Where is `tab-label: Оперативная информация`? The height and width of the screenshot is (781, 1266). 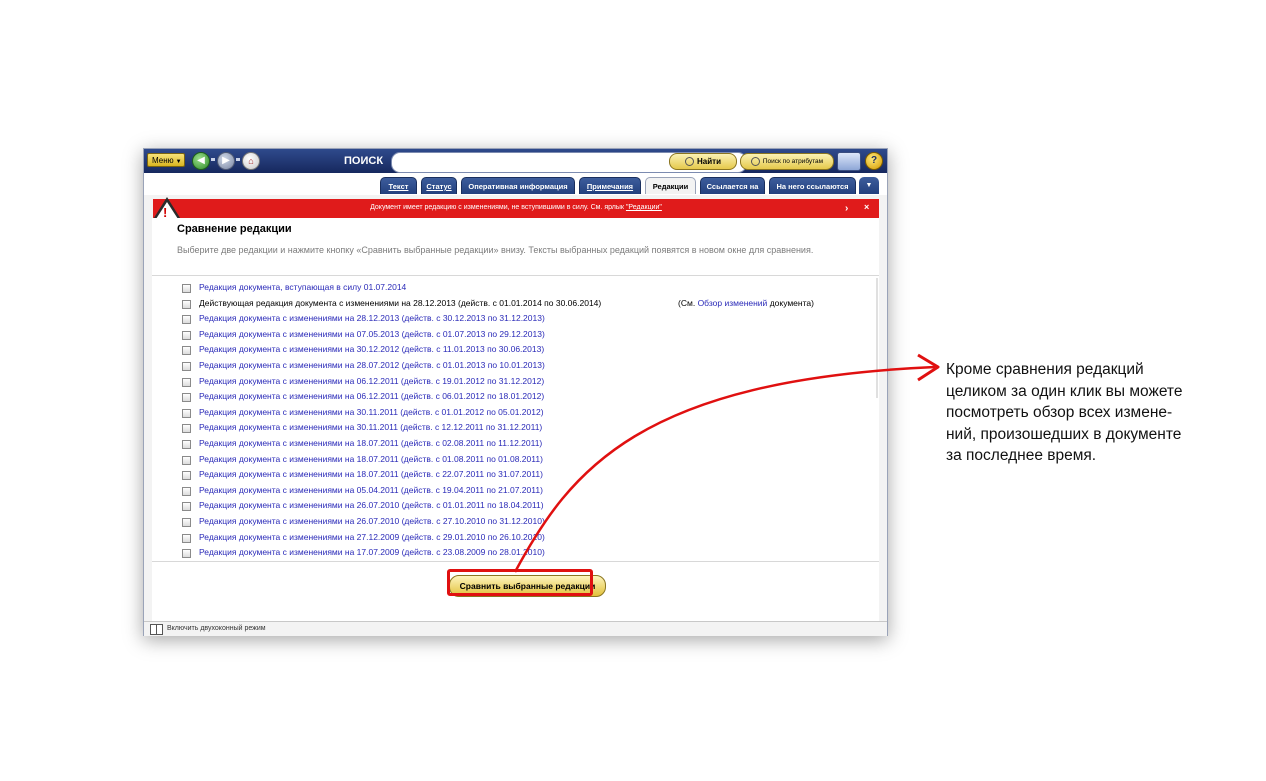 tab-label: Оперативная информация is located at coordinates (518, 186).